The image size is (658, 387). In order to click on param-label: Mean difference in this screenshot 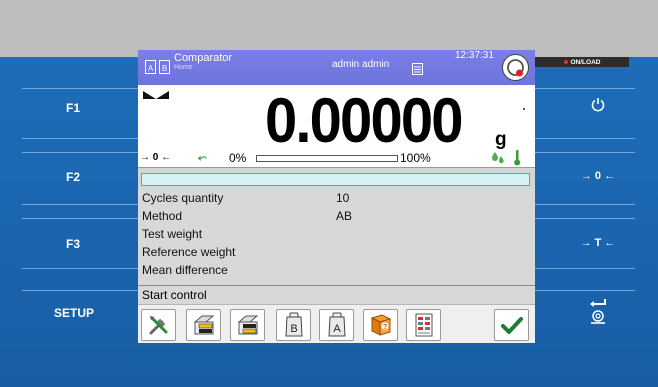, I will do `click(185, 270)`.